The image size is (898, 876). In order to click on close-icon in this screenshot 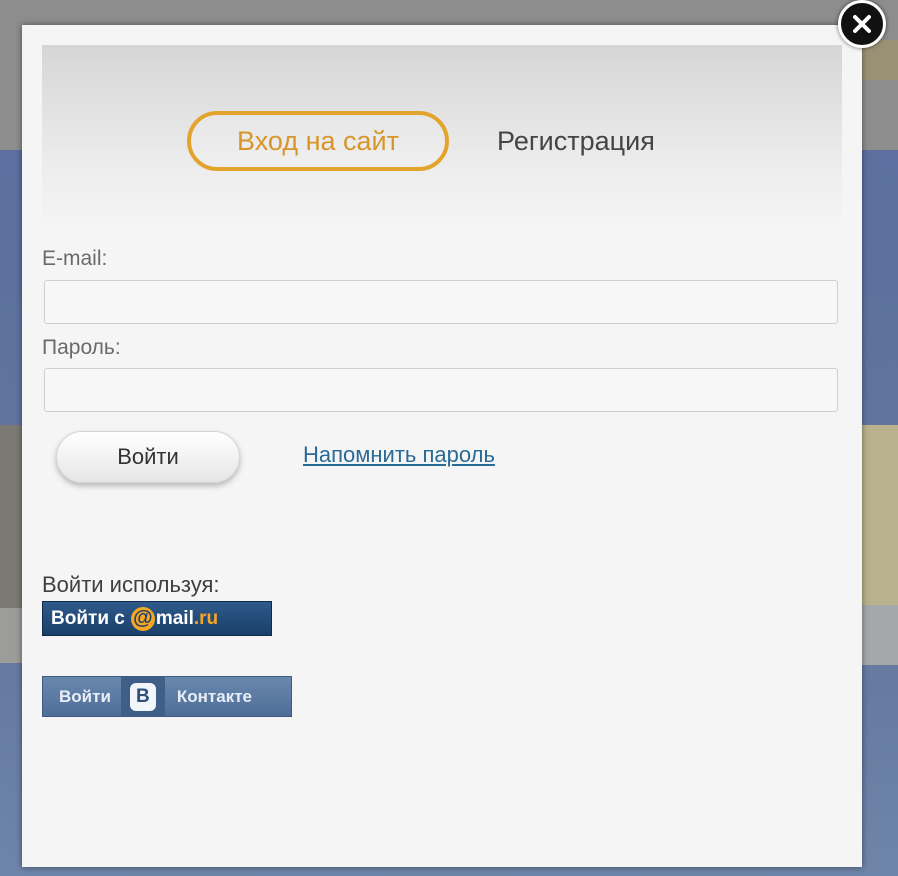, I will do `click(862, 24)`.